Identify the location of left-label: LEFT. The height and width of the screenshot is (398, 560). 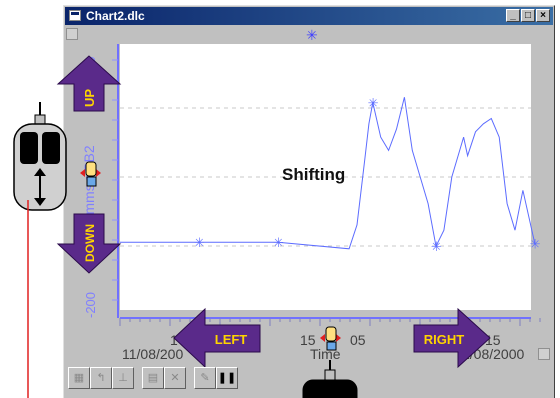
(231, 339).